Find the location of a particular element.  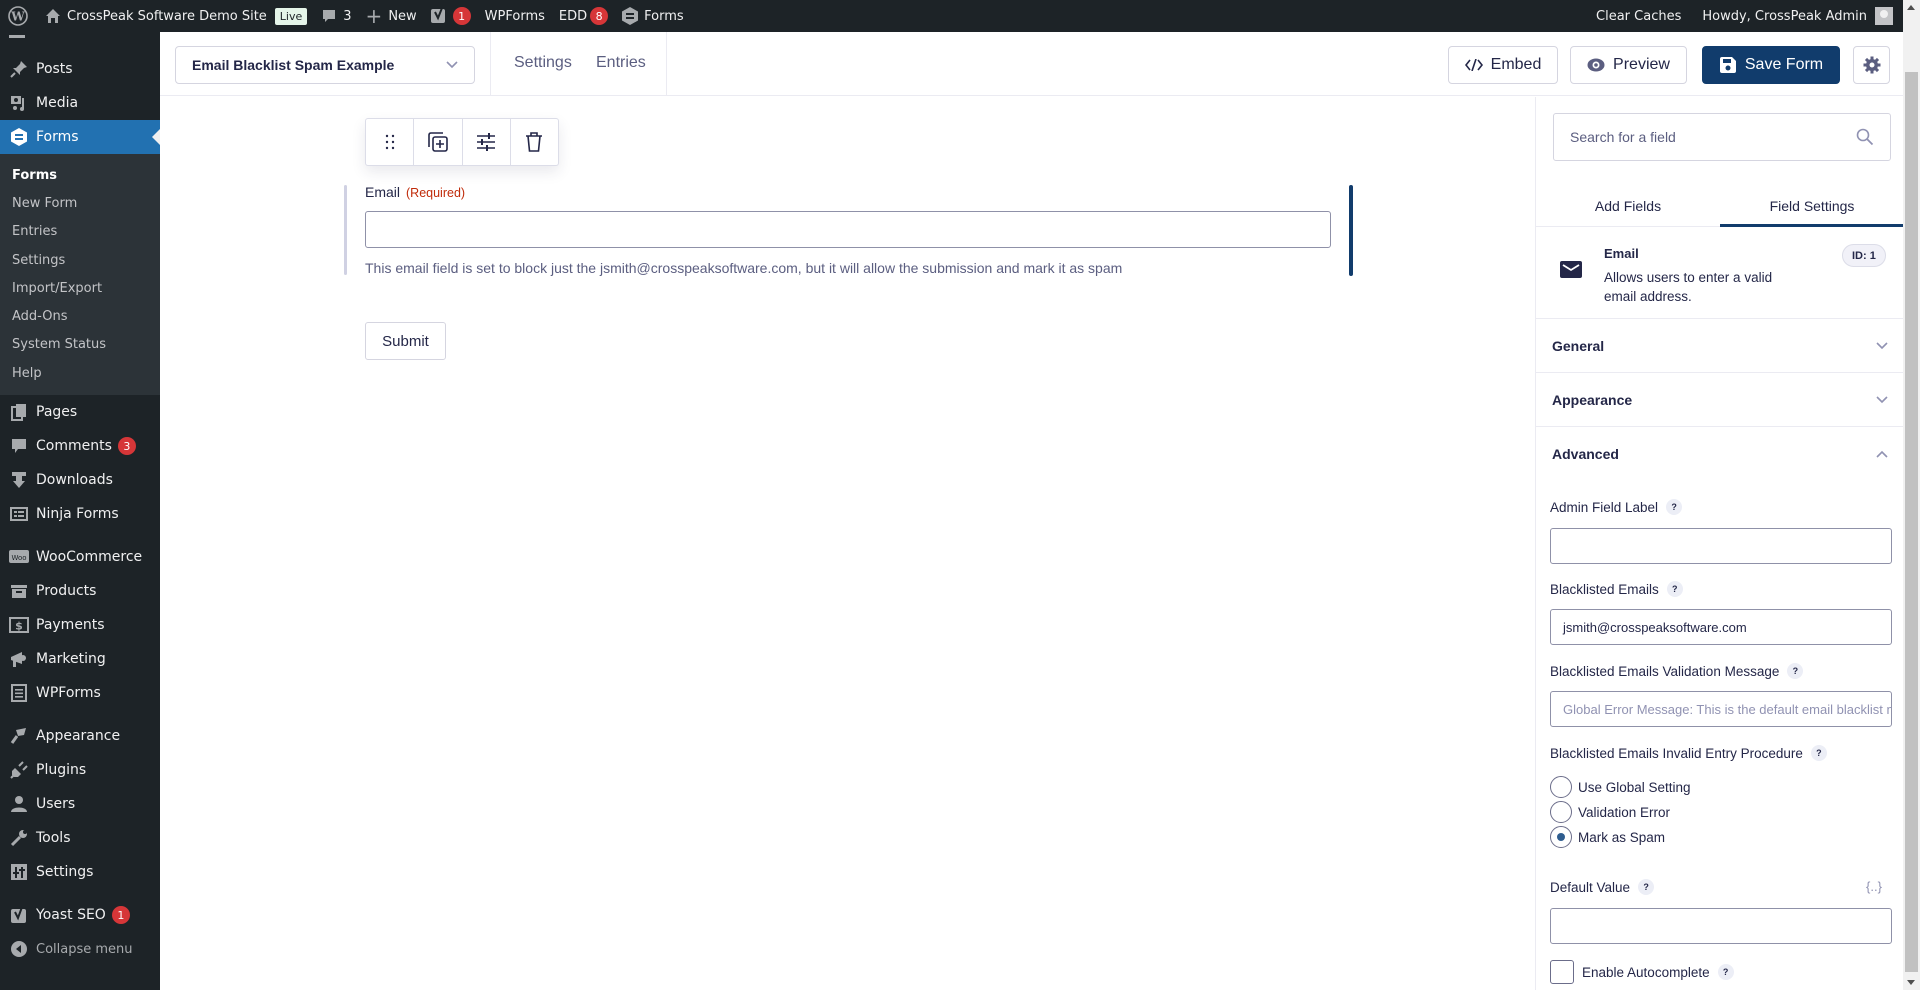

field-search-input: Search for a field is located at coordinates (1722, 137).